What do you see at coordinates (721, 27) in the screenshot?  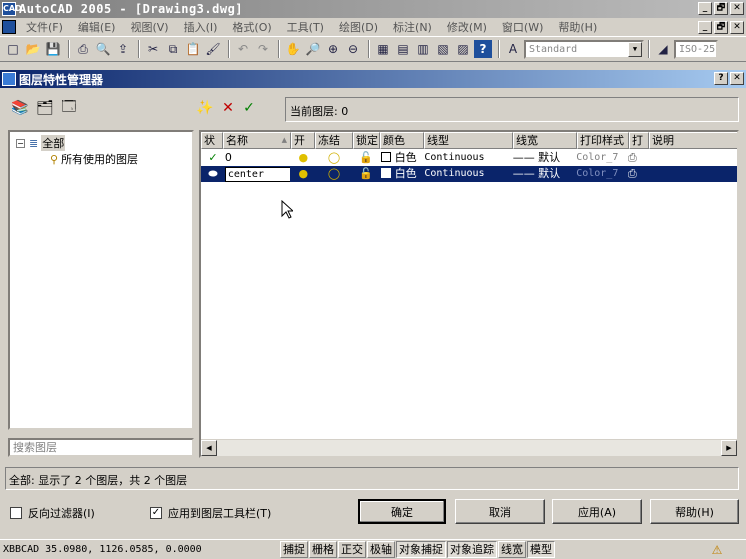 I see `doc-restore-button: 🗗` at bounding box center [721, 27].